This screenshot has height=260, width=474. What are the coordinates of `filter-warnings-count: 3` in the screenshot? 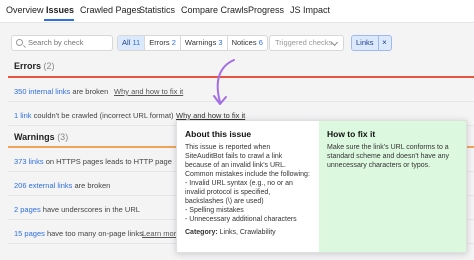 It's located at (220, 42).